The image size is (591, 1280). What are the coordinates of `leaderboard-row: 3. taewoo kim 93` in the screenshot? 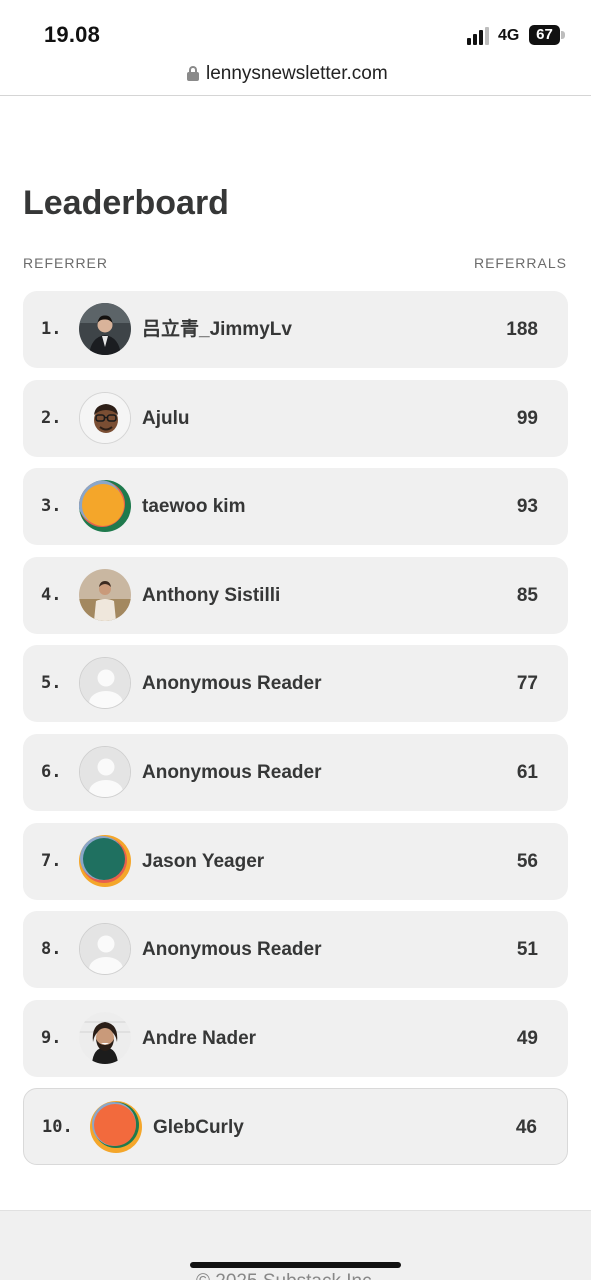 It's located at (295, 507).